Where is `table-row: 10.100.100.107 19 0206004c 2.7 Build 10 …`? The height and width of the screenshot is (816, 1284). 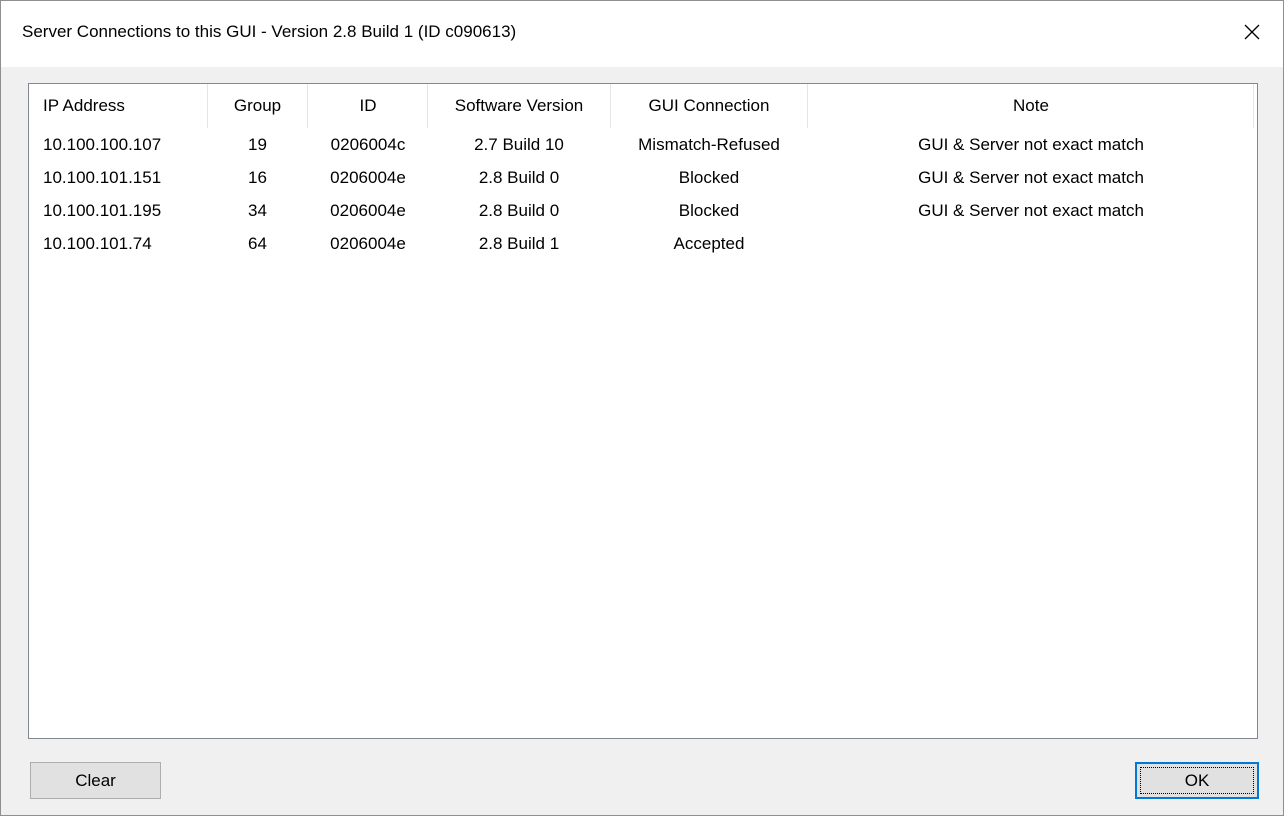 table-row: 10.100.100.107 19 0206004c 2.7 Build 10 … is located at coordinates (643, 144).